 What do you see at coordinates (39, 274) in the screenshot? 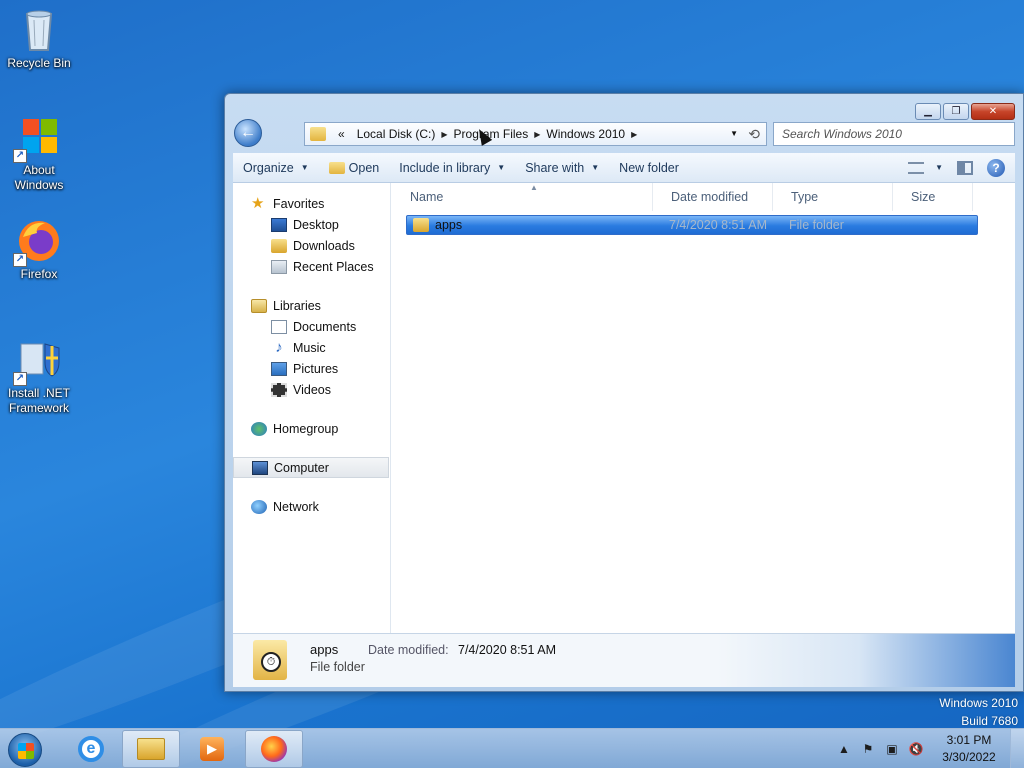
I see `desktop-icon-label: Firefox` at bounding box center [39, 274].